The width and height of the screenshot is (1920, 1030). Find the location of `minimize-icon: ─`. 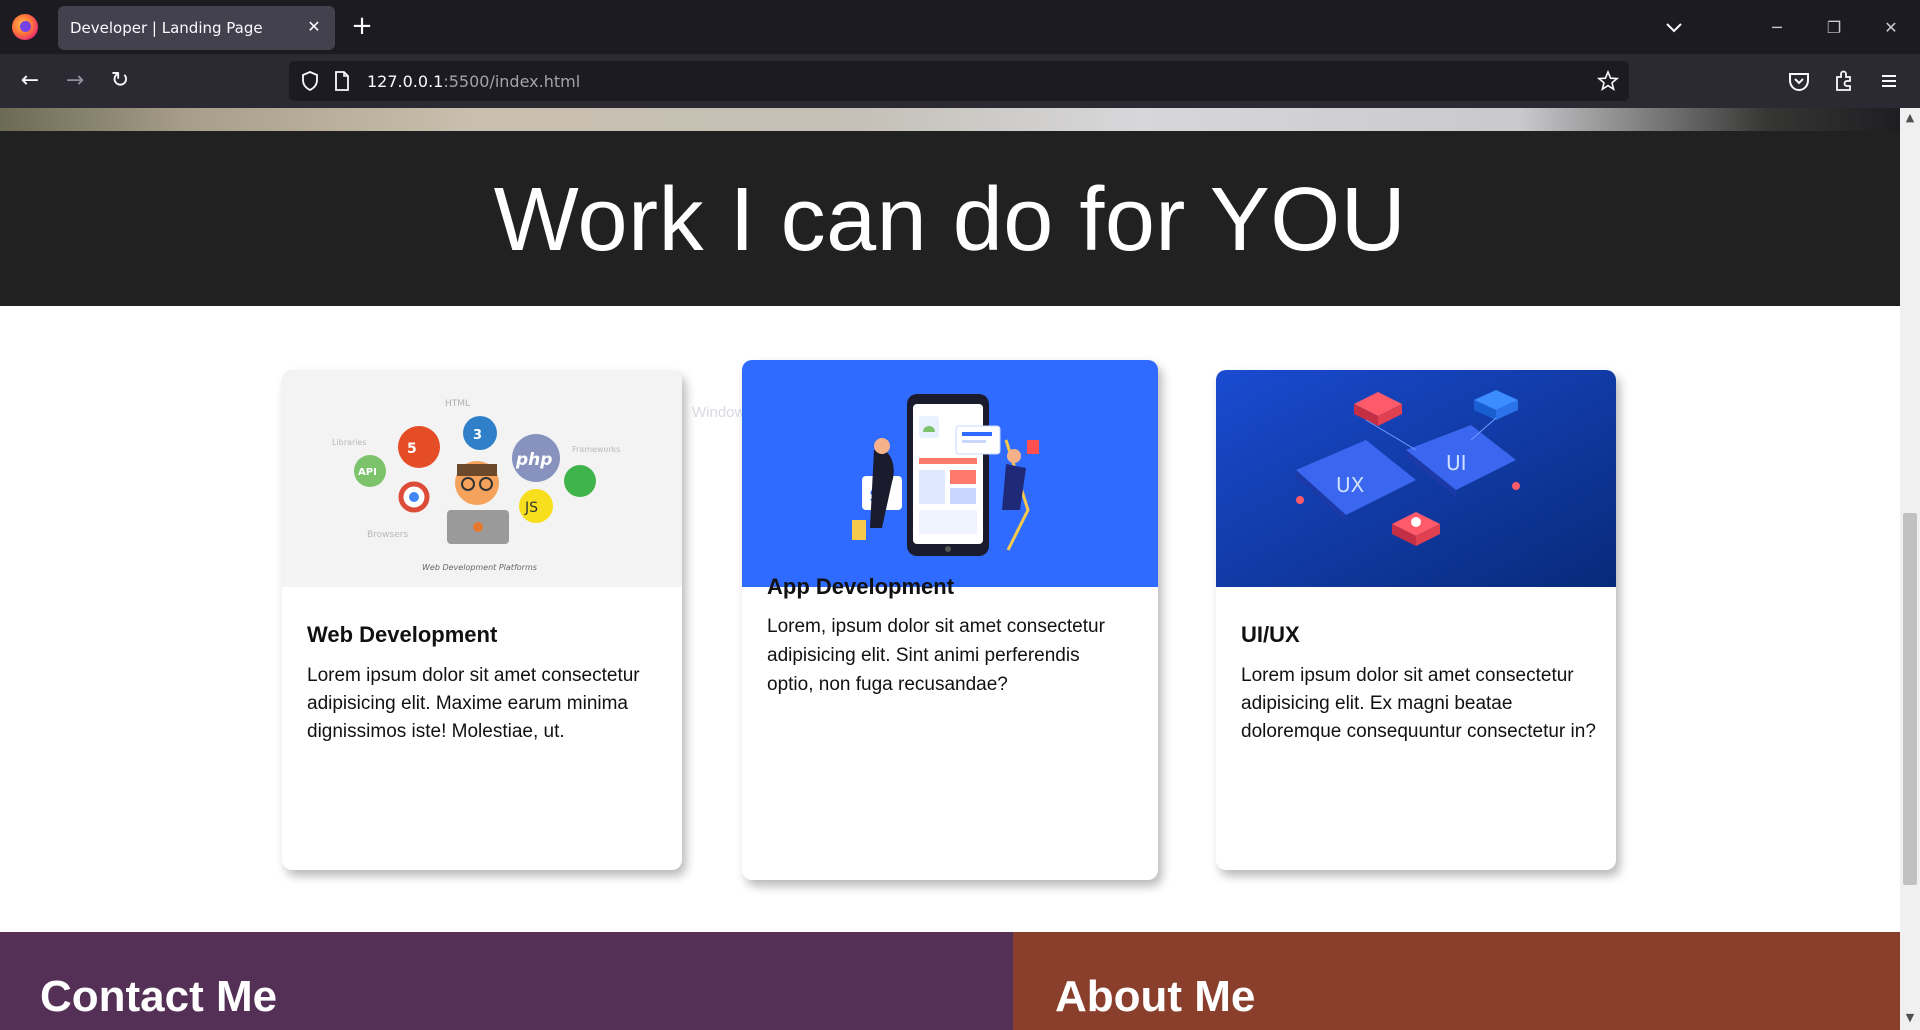

minimize-icon: ─ is located at coordinates (1777, 28).